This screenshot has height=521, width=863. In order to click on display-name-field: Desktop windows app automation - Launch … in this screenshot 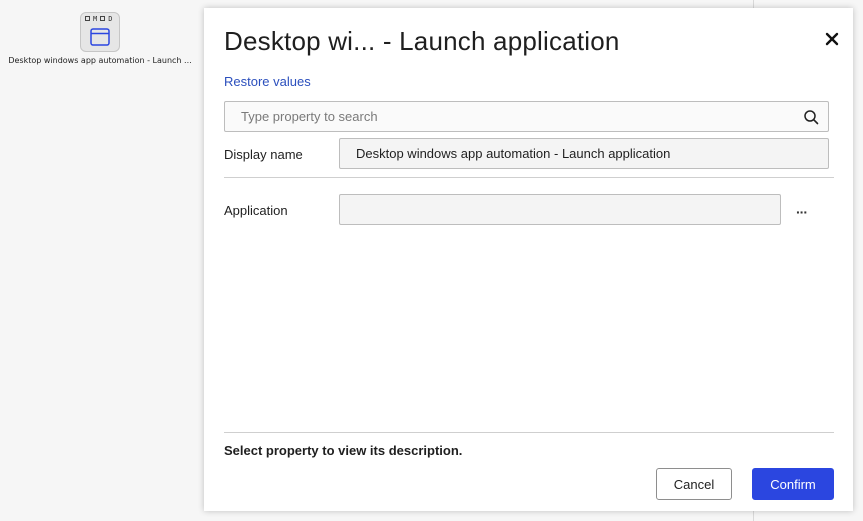, I will do `click(584, 153)`.